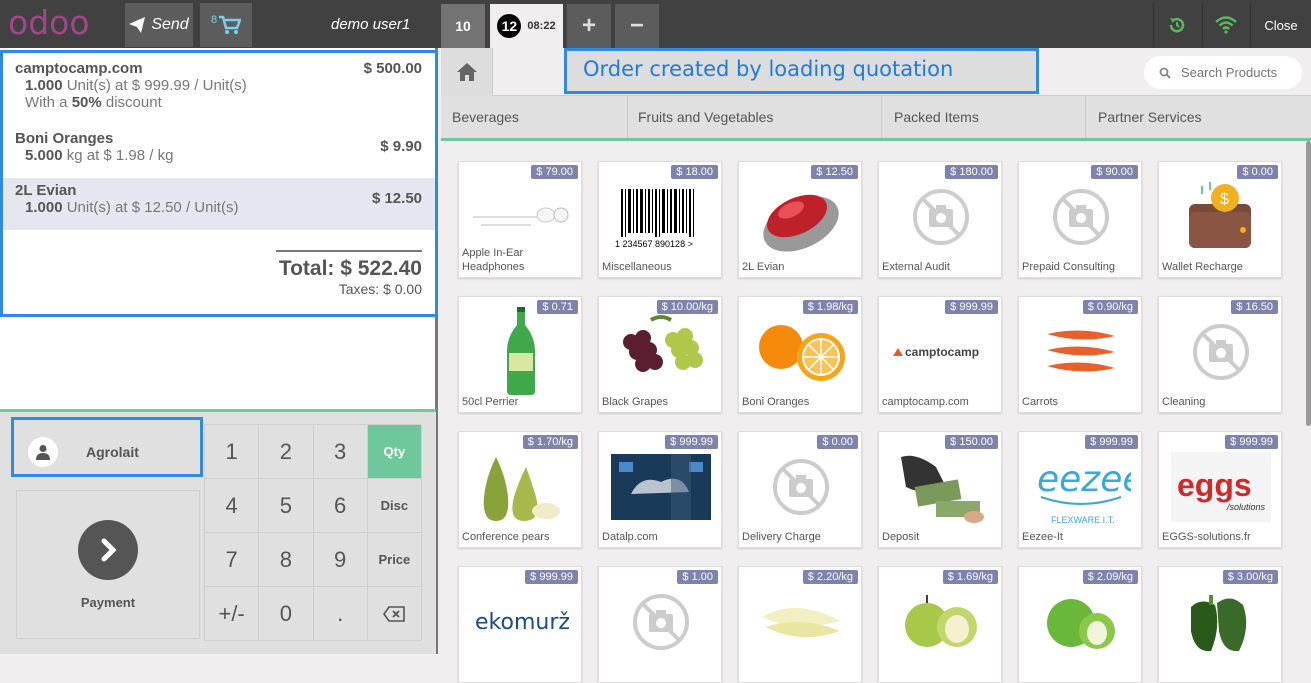 The width and height of the screenshot is (1311, 683). What do you see at coordinates (1080, 354) in the screenshot?
I see `product-tile: $ 0.90/kg Carrots` at bounding box center [1080, 354].